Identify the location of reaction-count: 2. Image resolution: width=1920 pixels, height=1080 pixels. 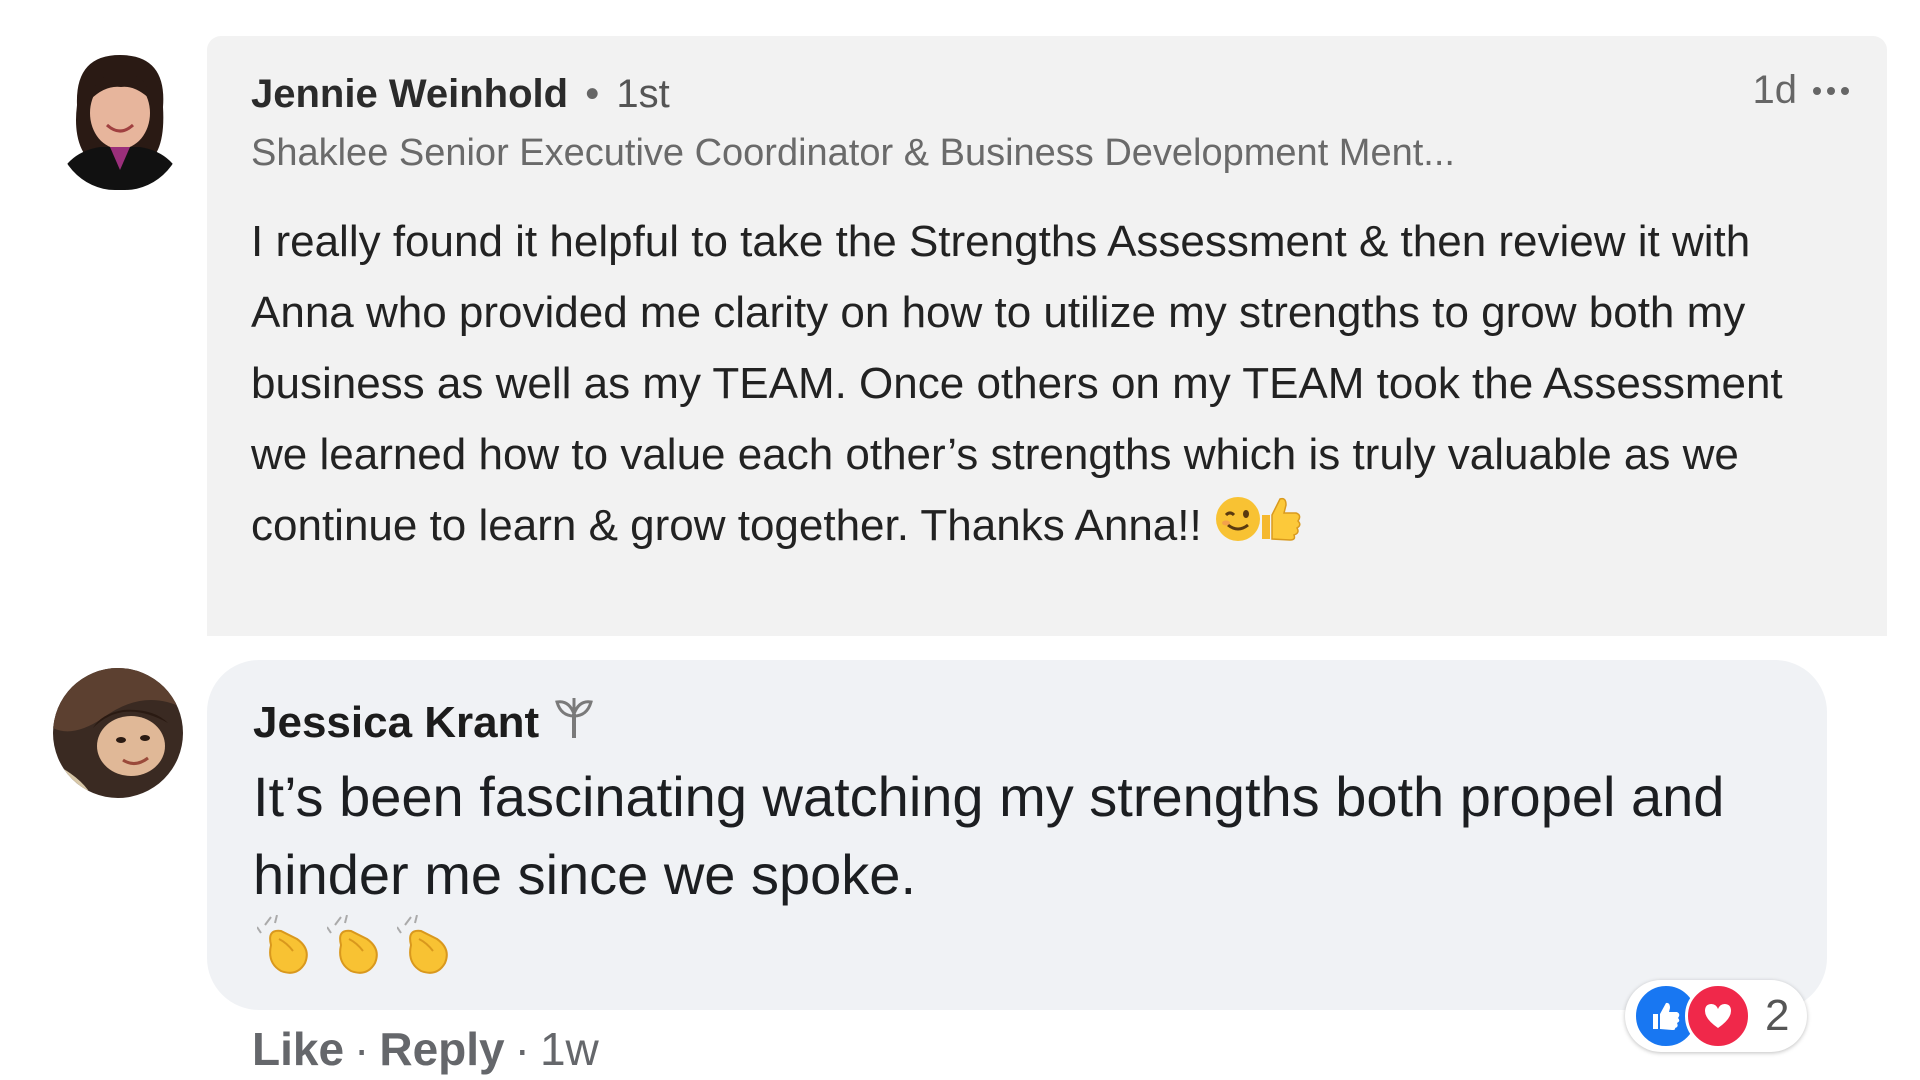
(1777, 1015).